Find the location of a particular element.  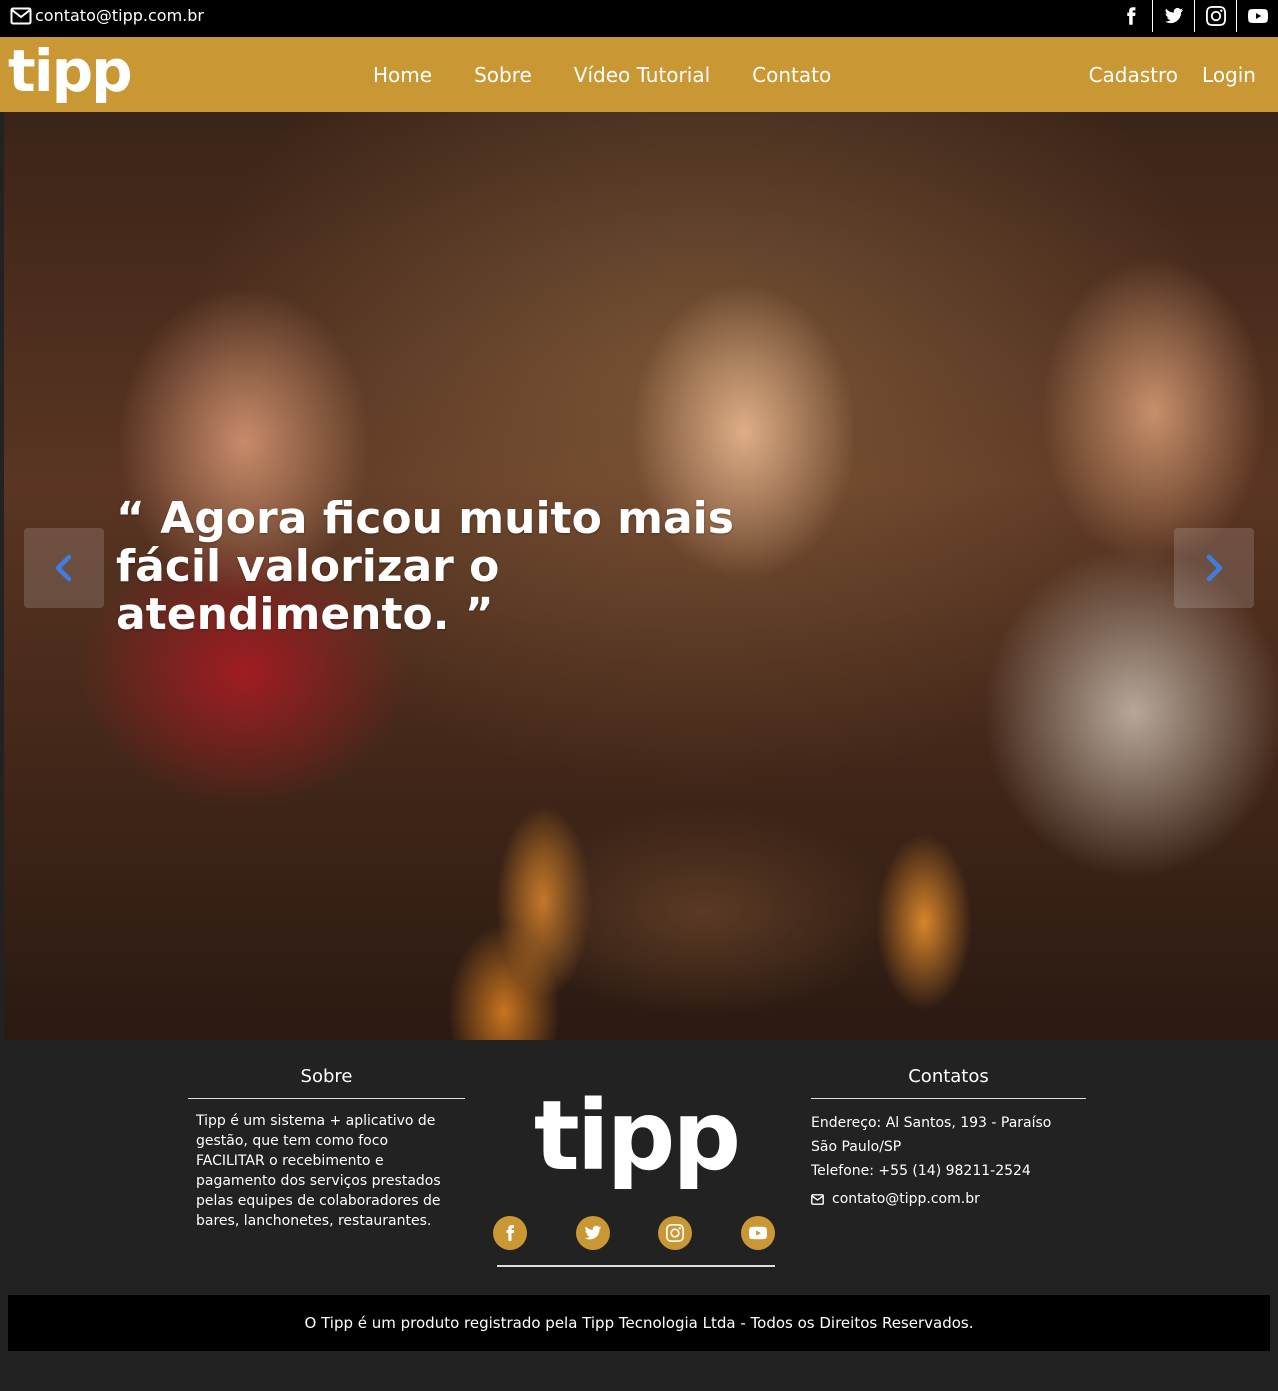

topbar-socials is located at coordinates (1194, 18).